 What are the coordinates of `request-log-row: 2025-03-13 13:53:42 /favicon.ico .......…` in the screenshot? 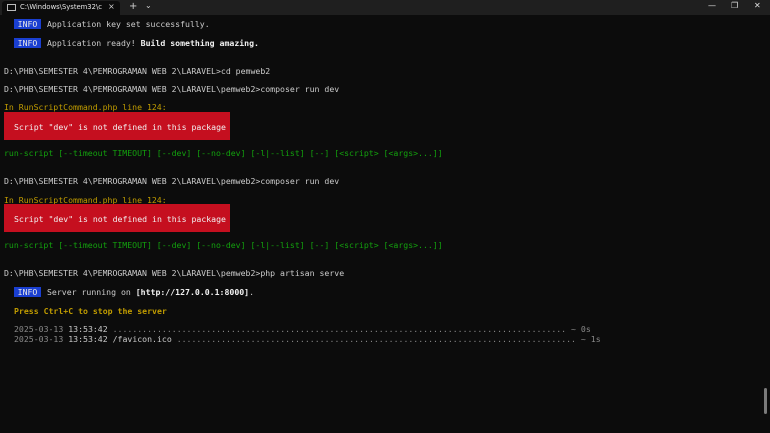 It's located at (307, 339).